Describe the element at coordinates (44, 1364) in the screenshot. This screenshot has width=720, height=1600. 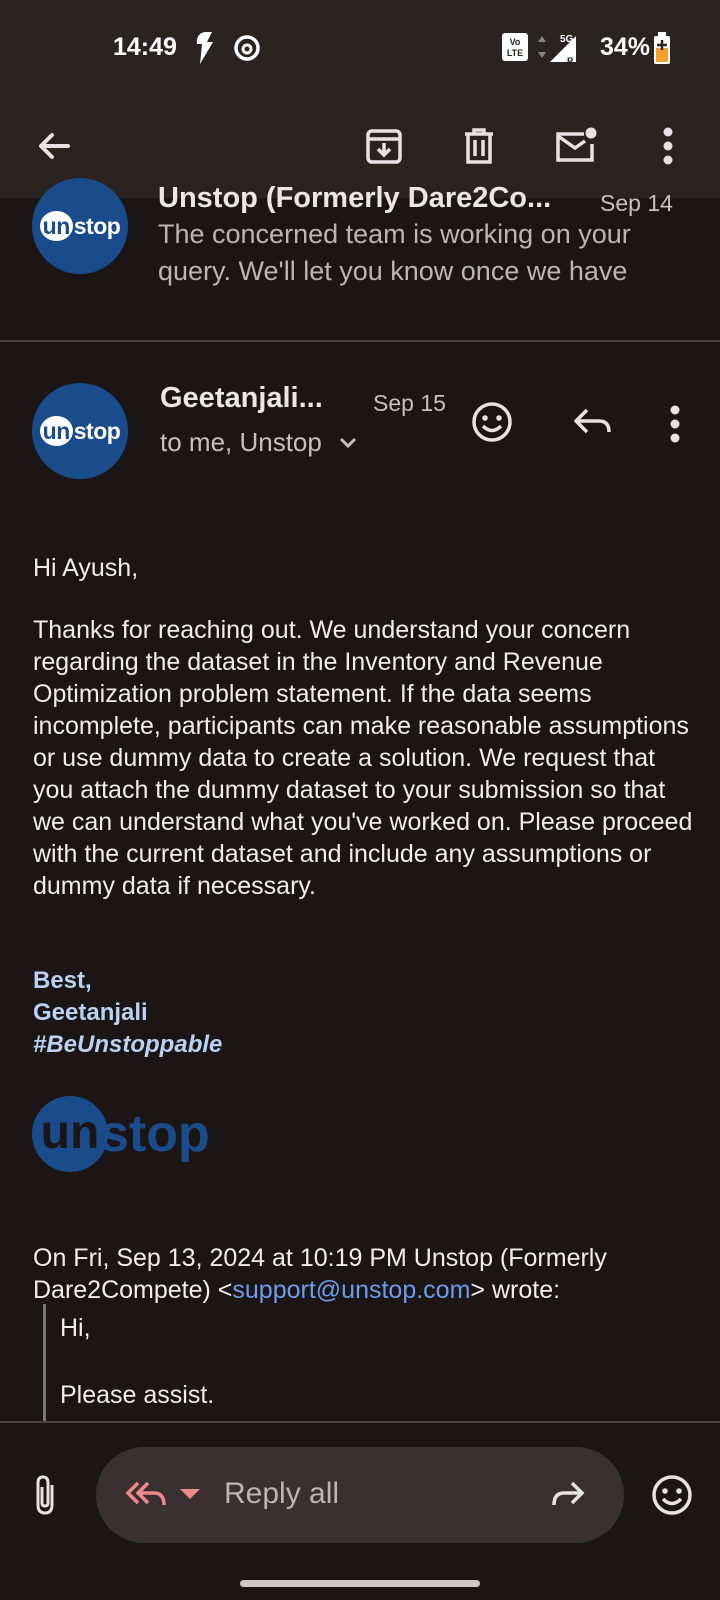
I see `quote-bar` at that location.